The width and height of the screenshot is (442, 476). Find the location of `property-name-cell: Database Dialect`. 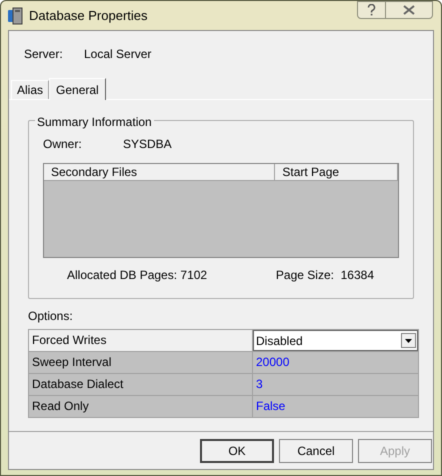

property-name-cell: Database Dialect is located at coordinates (140, 384).